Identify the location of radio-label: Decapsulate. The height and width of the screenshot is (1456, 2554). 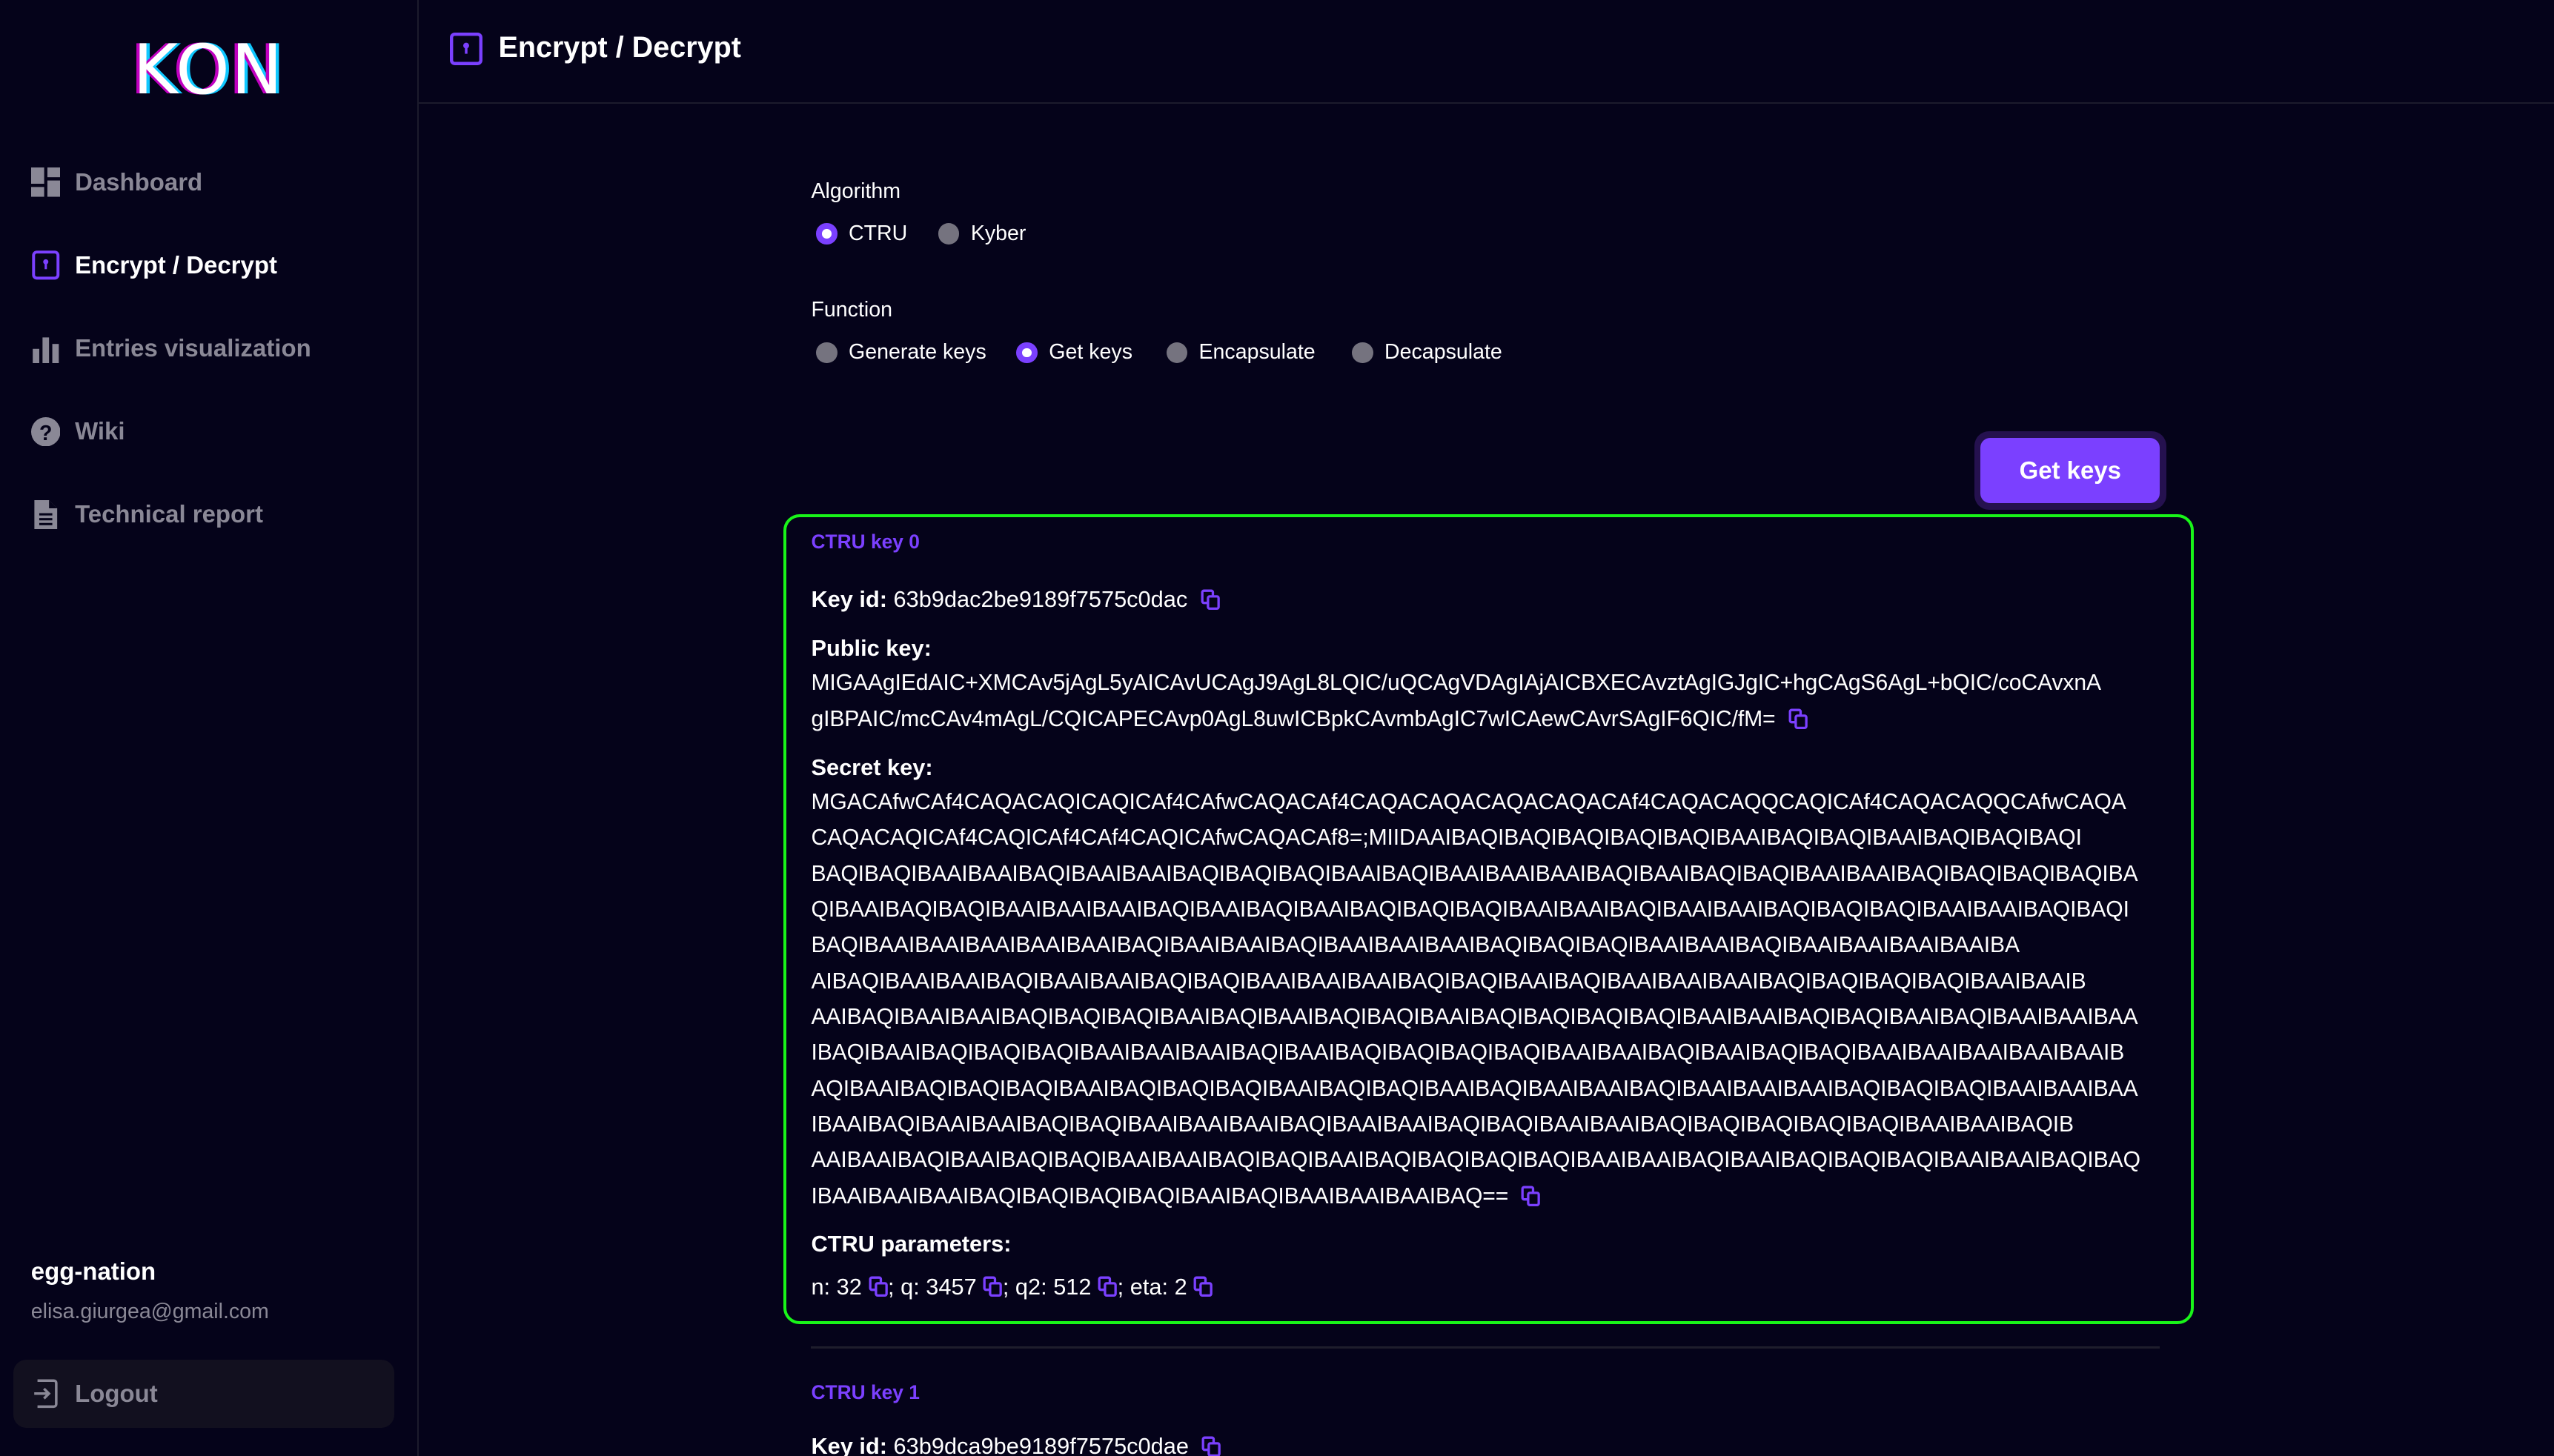
(1443, 352).